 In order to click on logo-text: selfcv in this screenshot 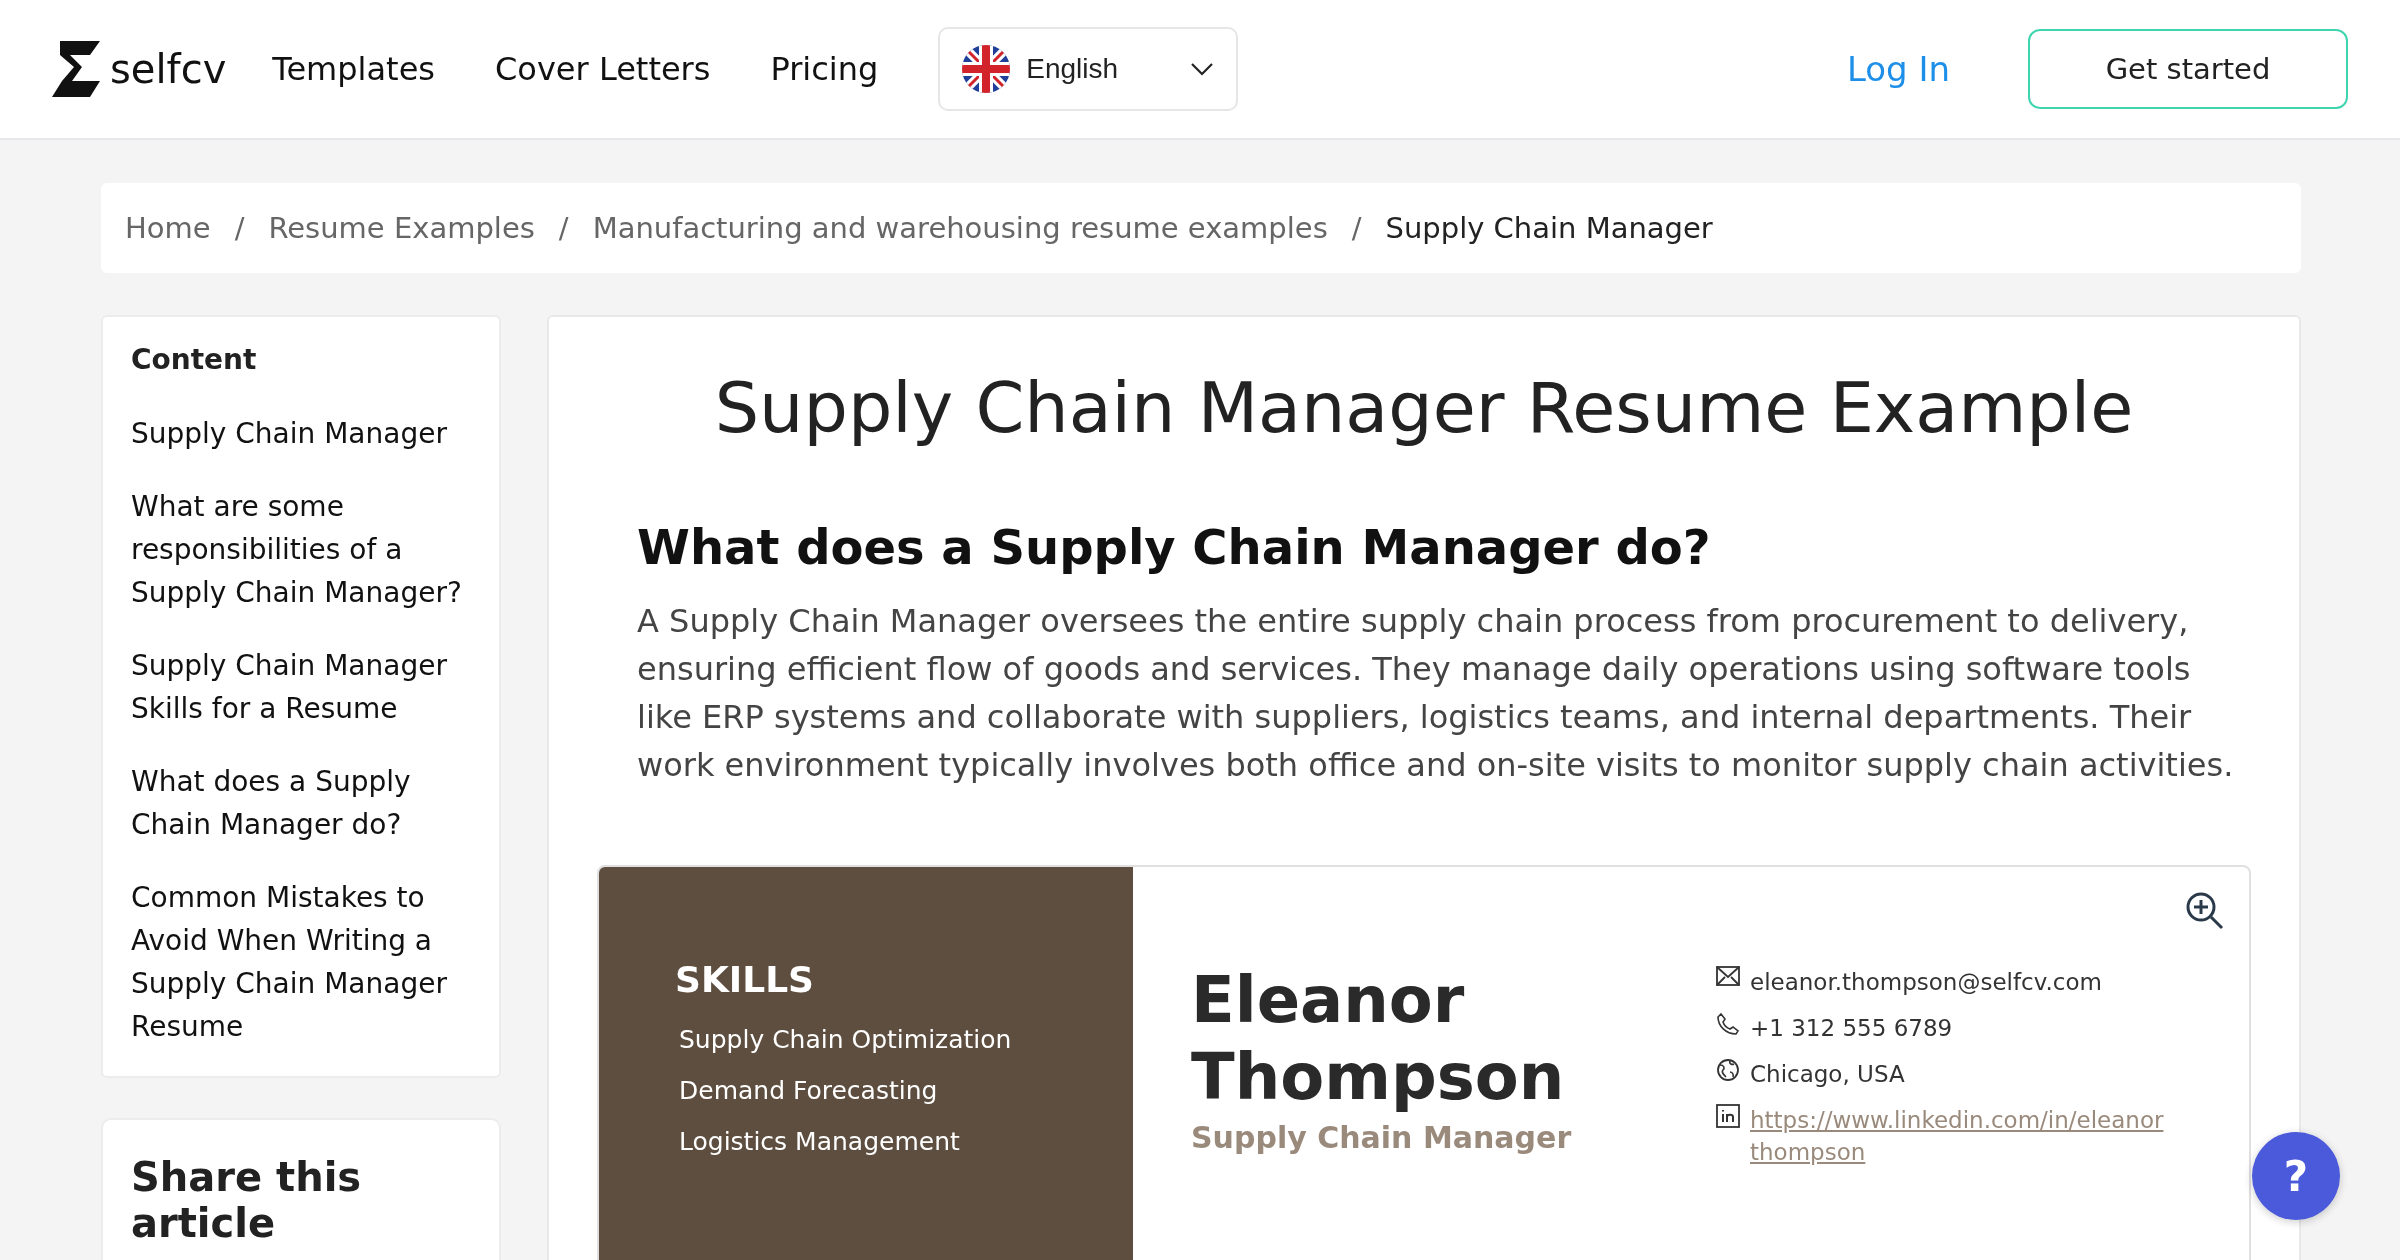, I will do `click(168, 69)`.